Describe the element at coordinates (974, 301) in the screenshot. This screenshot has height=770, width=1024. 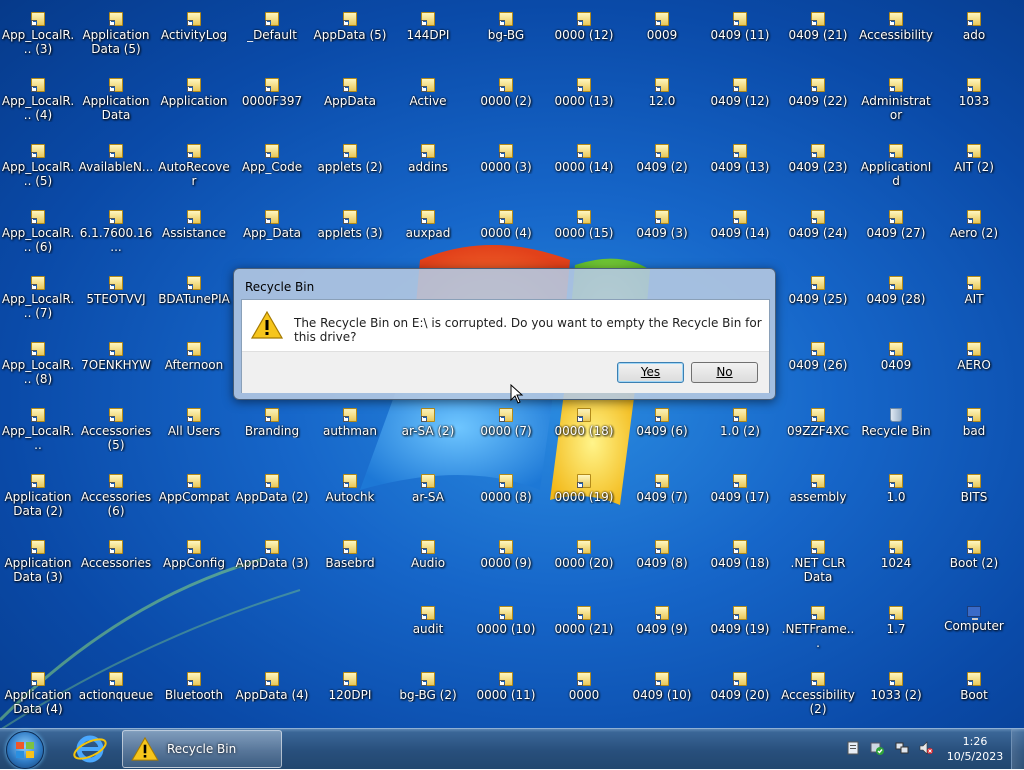
I see `desktop-icon: AIT` at that location.